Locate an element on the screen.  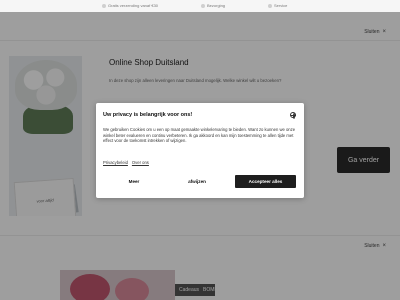
privacy-policy-link: Privacybeleid is located at coordinates (115, 162).